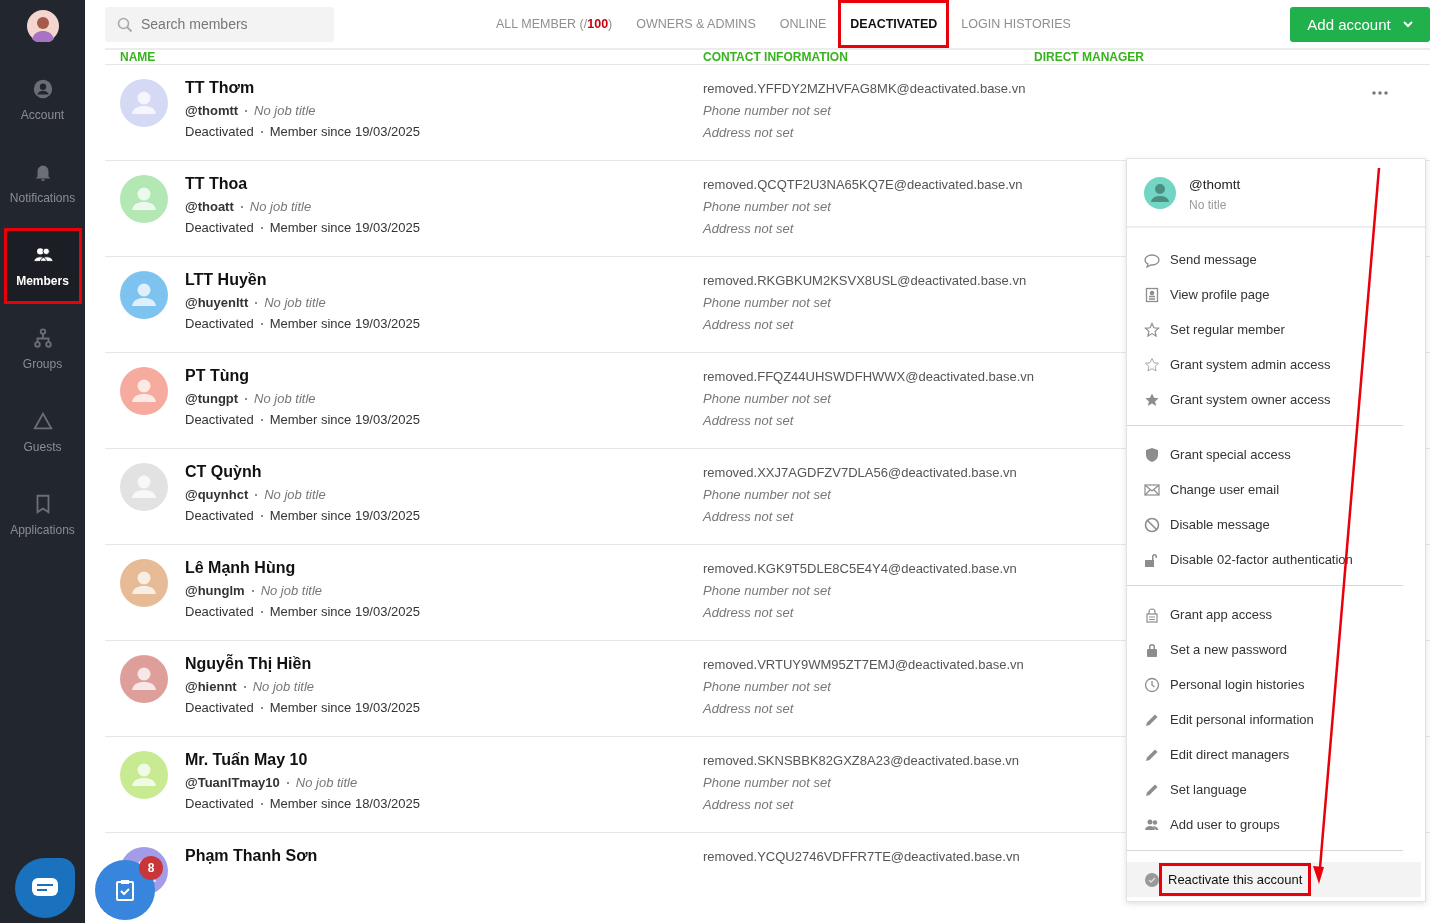  I want to click on column-header: DIRECT MANAGER, so click(1089, 57).